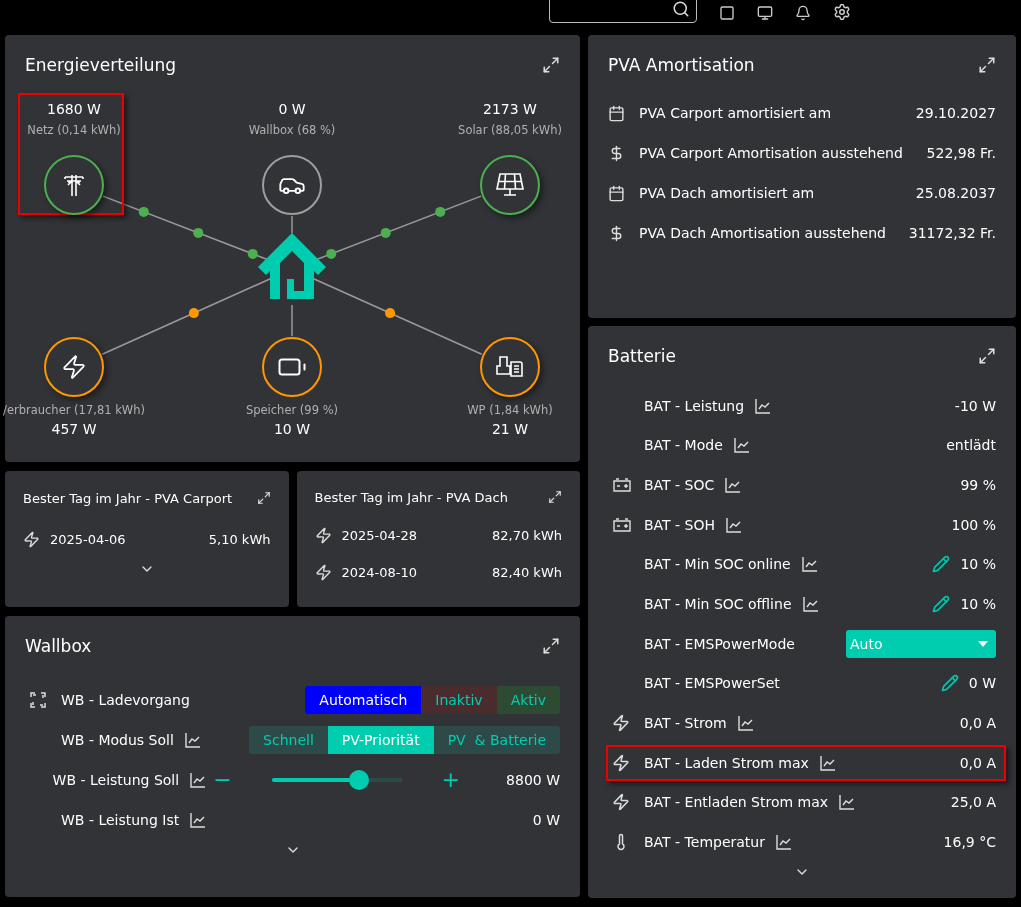 The image size is (1021, 907). Describe the element at coordinates (292, 108) in the screenshot. I see `node-power: 0 W` at that location.